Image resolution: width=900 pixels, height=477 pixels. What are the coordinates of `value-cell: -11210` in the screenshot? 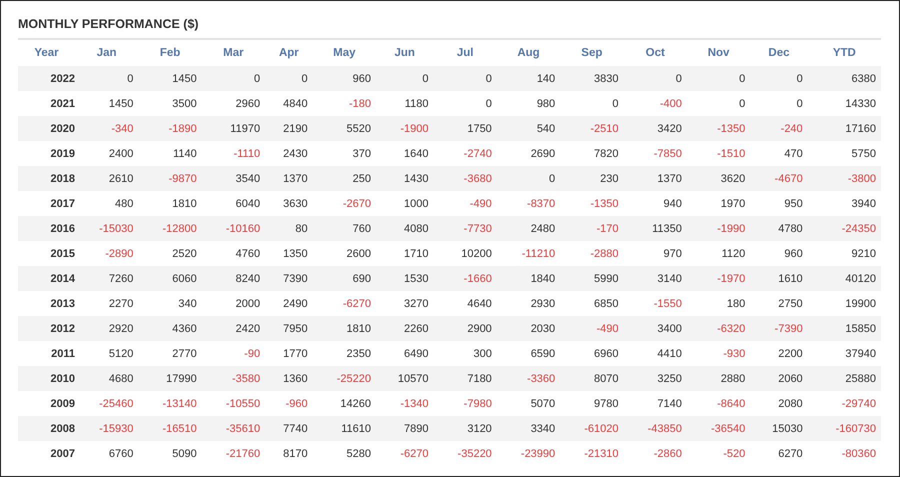 It's located at (528, 253).